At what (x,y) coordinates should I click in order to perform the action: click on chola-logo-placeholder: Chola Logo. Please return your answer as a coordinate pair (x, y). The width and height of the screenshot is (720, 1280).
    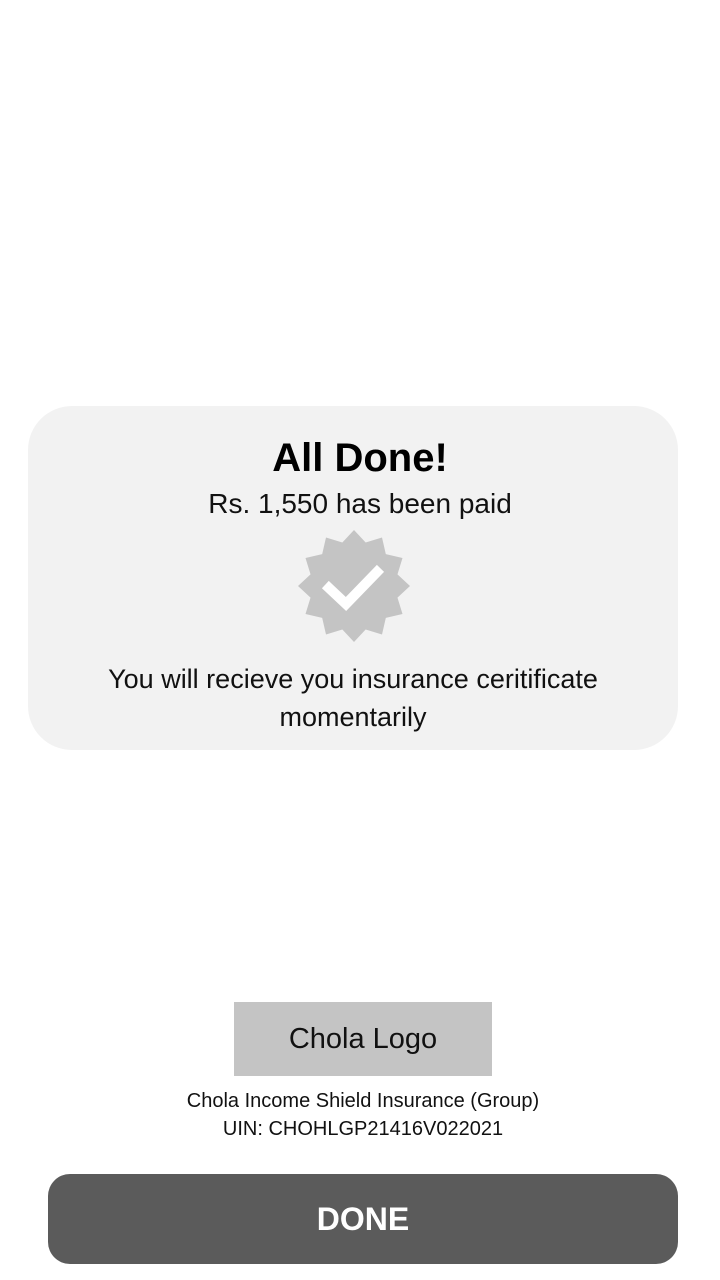
    Looking at the image, I should click on (363, 1039).